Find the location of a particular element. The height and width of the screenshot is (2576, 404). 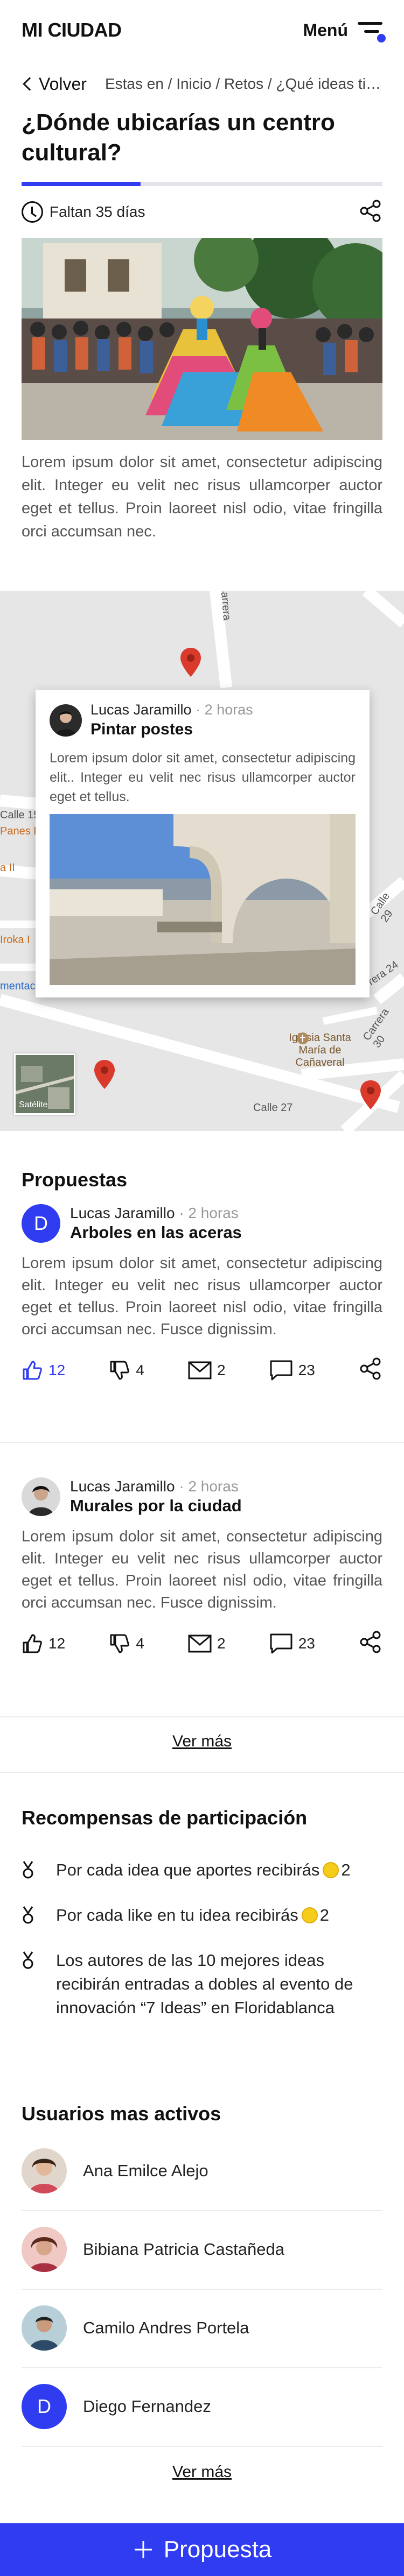

comment-icon is located at coordinates (281, 1643).